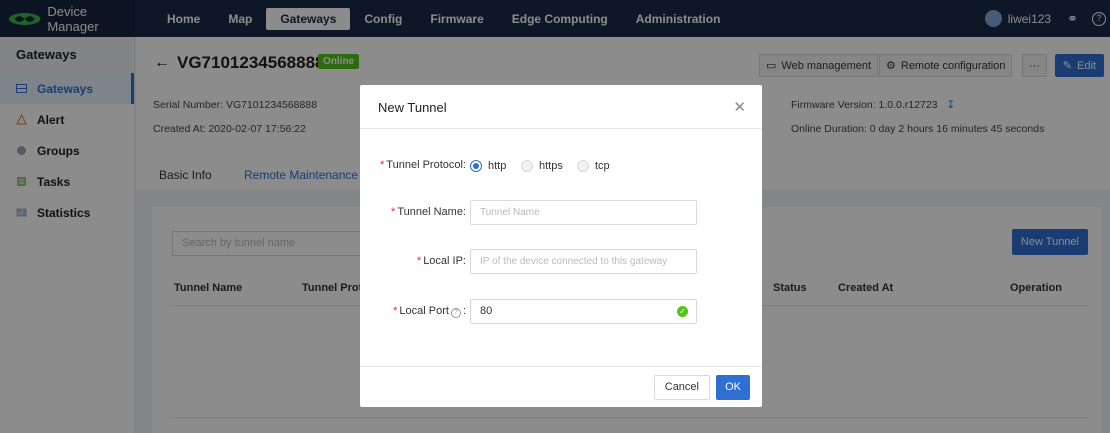  What do you see at coordinates (561, 128) in the screenshot?
I see `dialog-header-divider` at bounding box center [561, 128].